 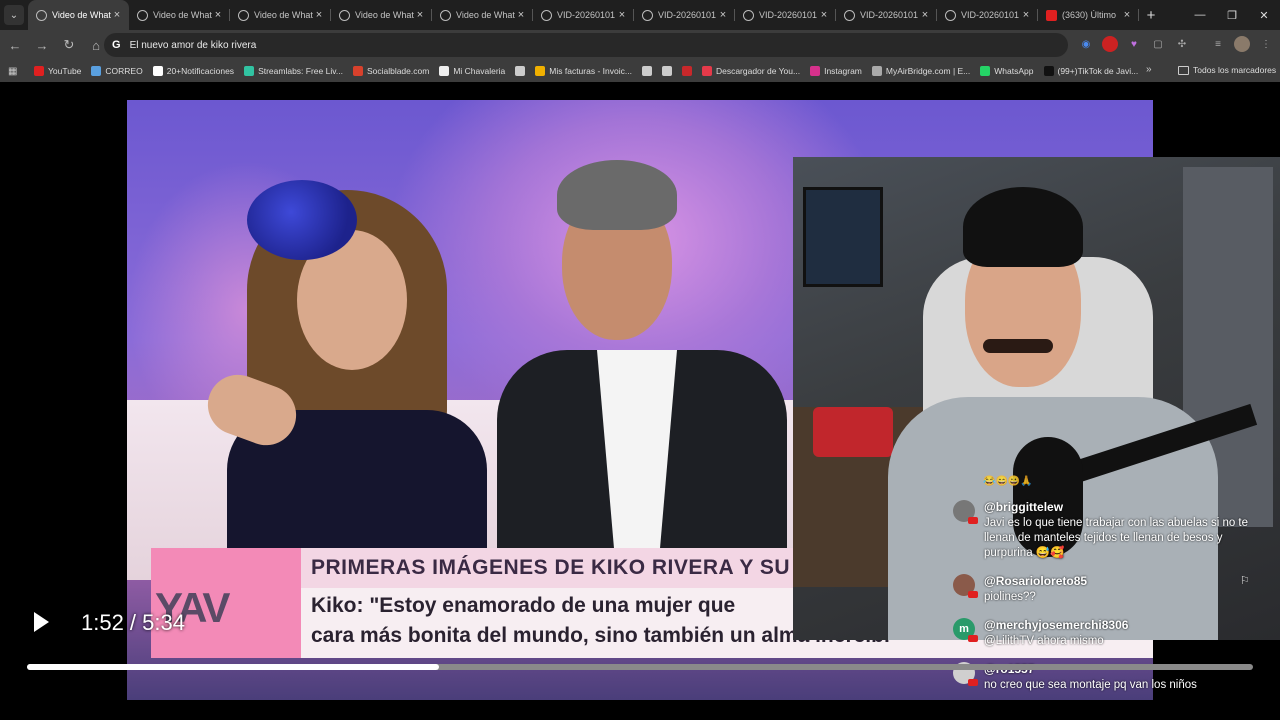 What do you see at coordinates (15, 45) in the screenshot?
I see `back-button: ←` at bounding box center [15, 45].